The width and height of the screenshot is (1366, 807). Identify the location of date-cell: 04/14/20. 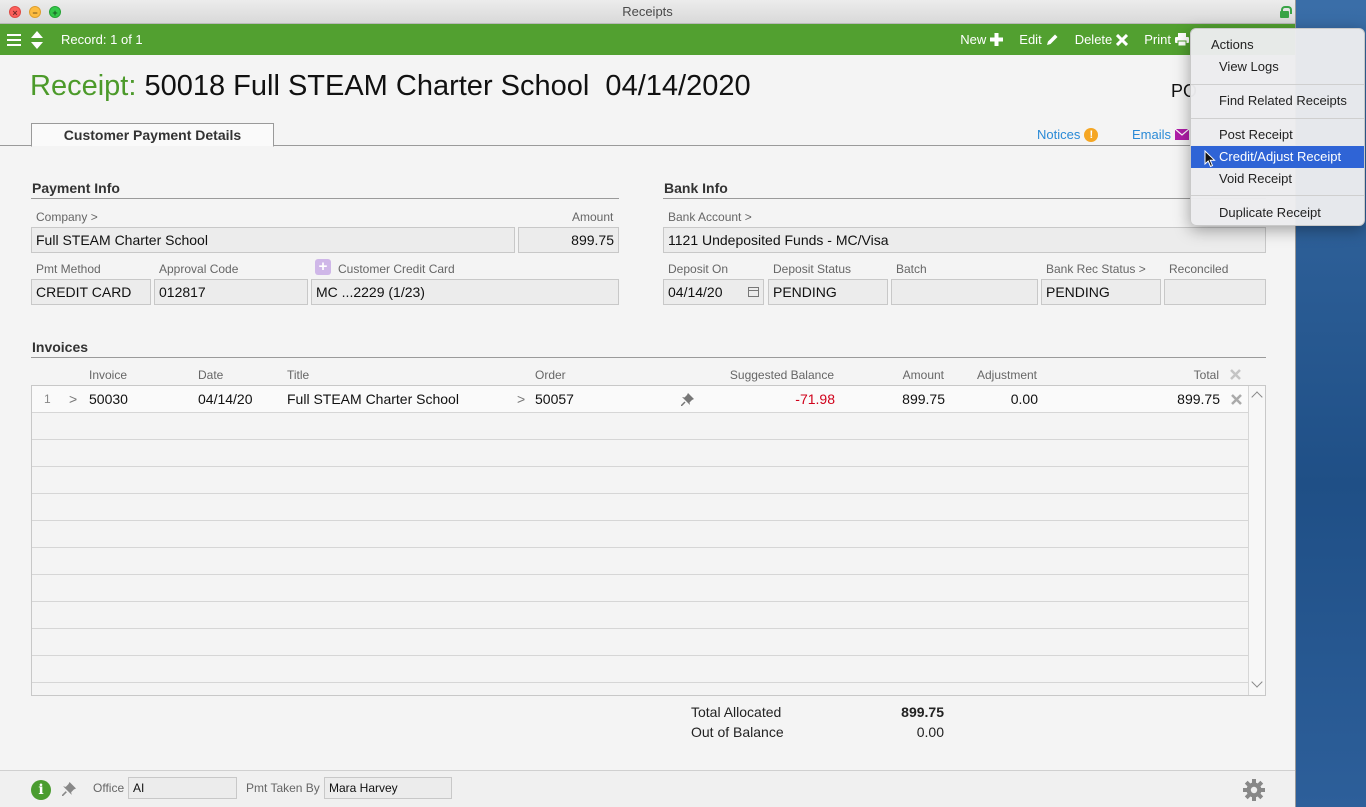
(225, 399).